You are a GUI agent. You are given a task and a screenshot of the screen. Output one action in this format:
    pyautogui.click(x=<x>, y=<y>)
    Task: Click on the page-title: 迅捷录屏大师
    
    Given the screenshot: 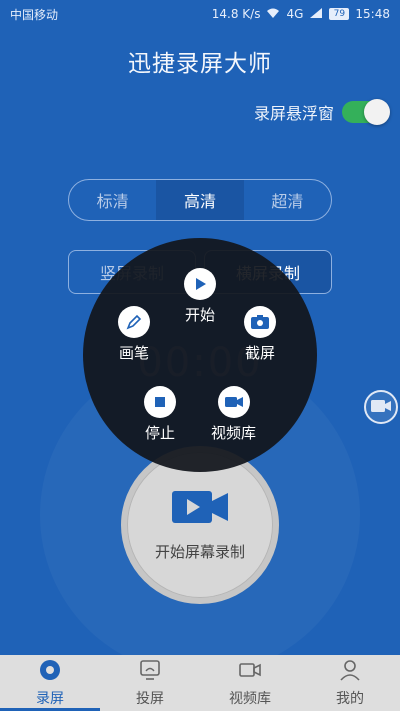 What is the action you would take?
    pyautogui.click(x=200, y=64)
    